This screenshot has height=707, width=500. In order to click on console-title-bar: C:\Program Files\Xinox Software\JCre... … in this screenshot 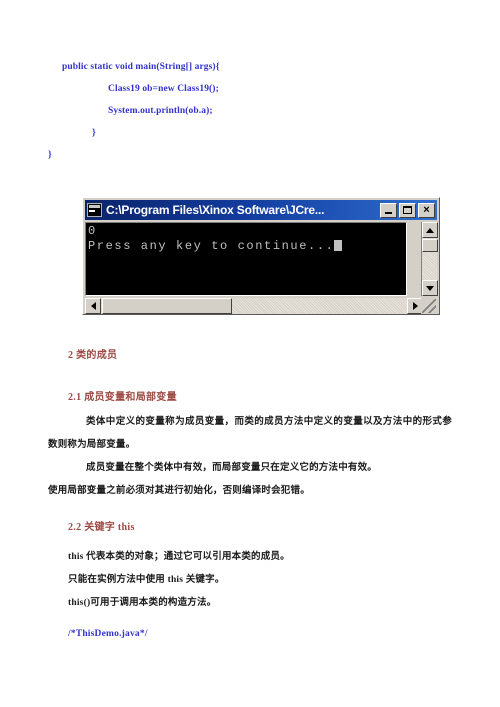, I will do `click(261, 210)`.